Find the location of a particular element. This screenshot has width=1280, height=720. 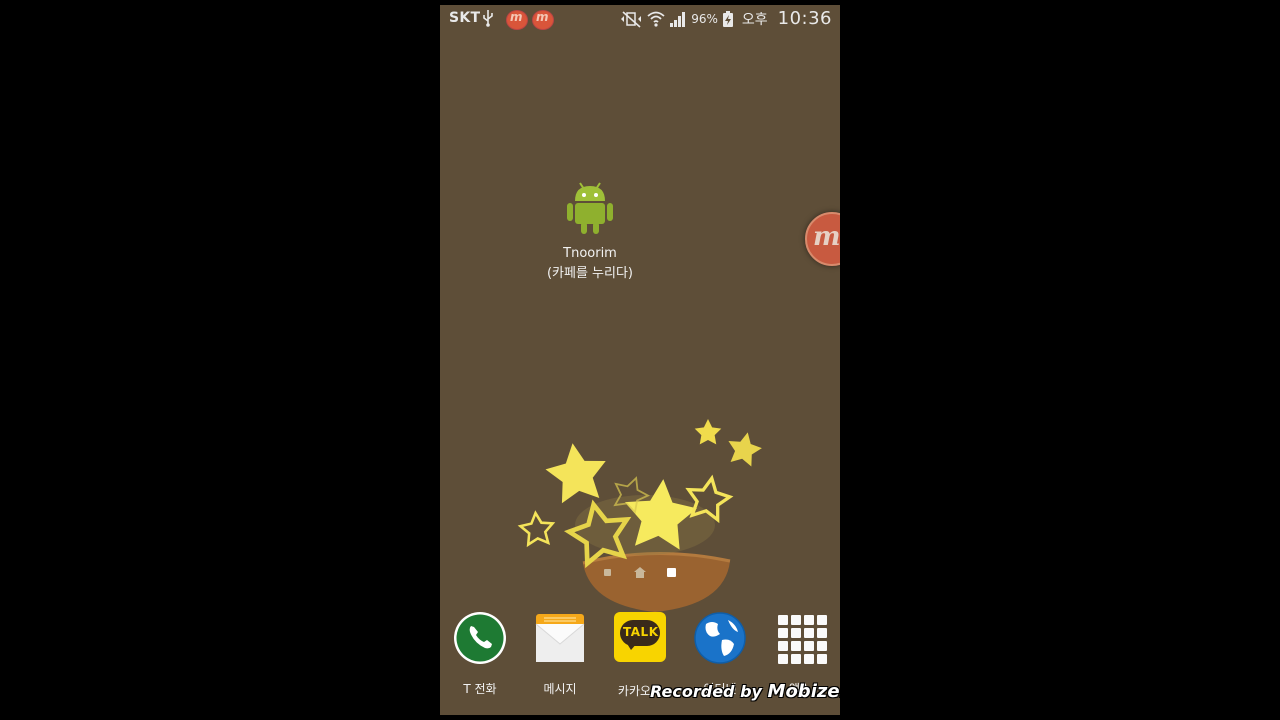

shortcut-tnoorim: Tnoorim (카페를 누리다) is located at coordinates (590, 230).